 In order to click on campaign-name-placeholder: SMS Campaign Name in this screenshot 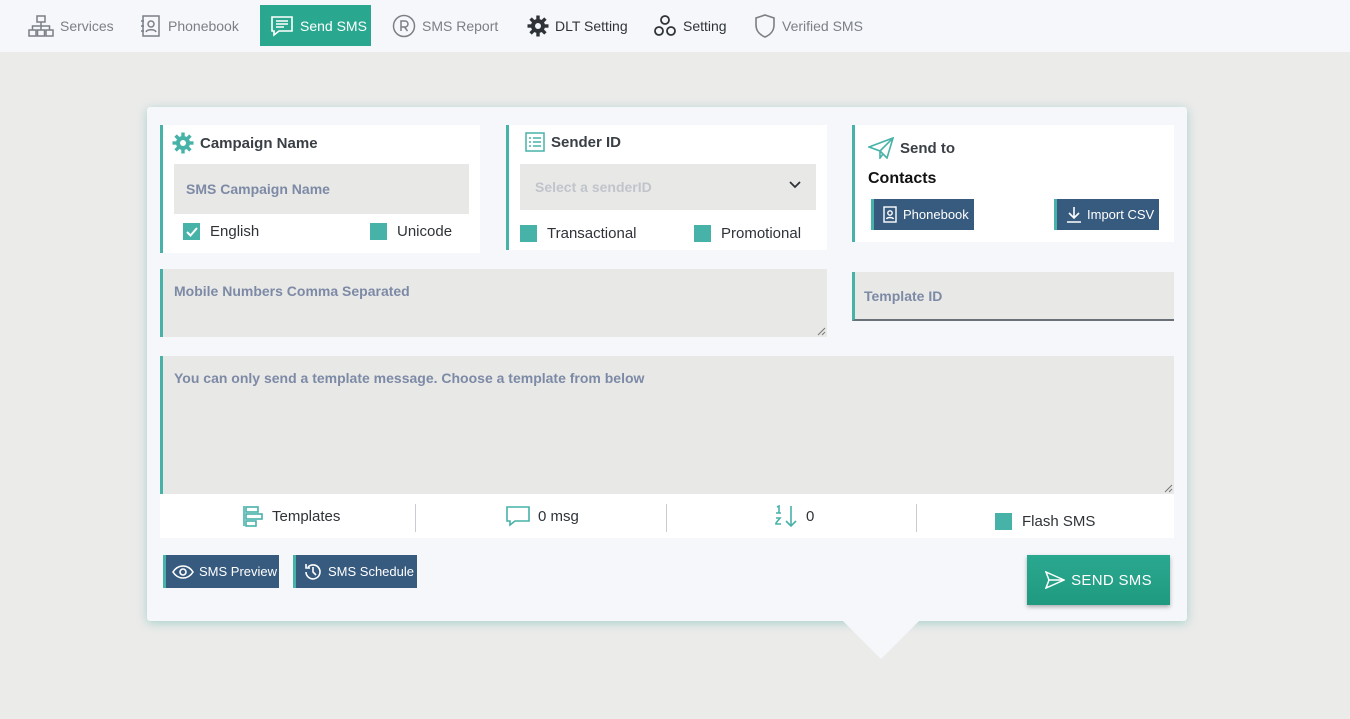, I will do `click(258, 189)`.